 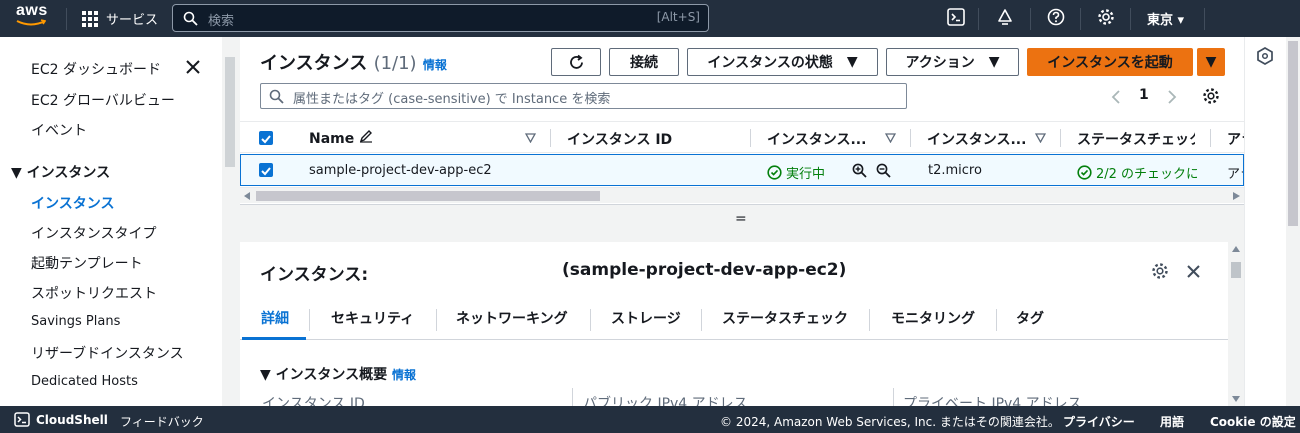 What do you see at coordinates (859, 170) in the screenshot?
I see `zoom-in-icon` at bounding box center [859, 170].